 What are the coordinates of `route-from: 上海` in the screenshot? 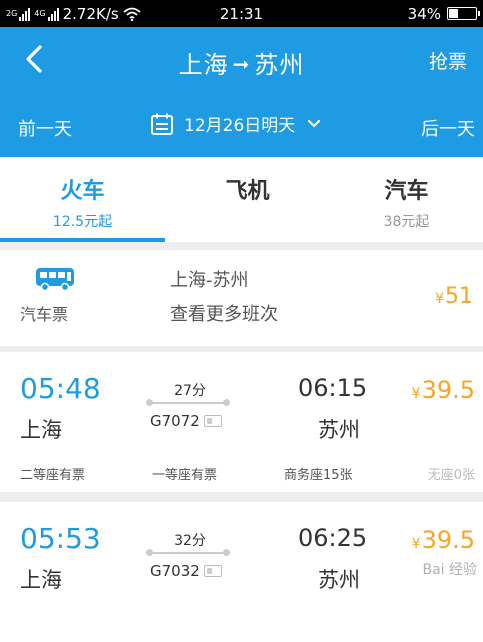 It's located at (203, 65).